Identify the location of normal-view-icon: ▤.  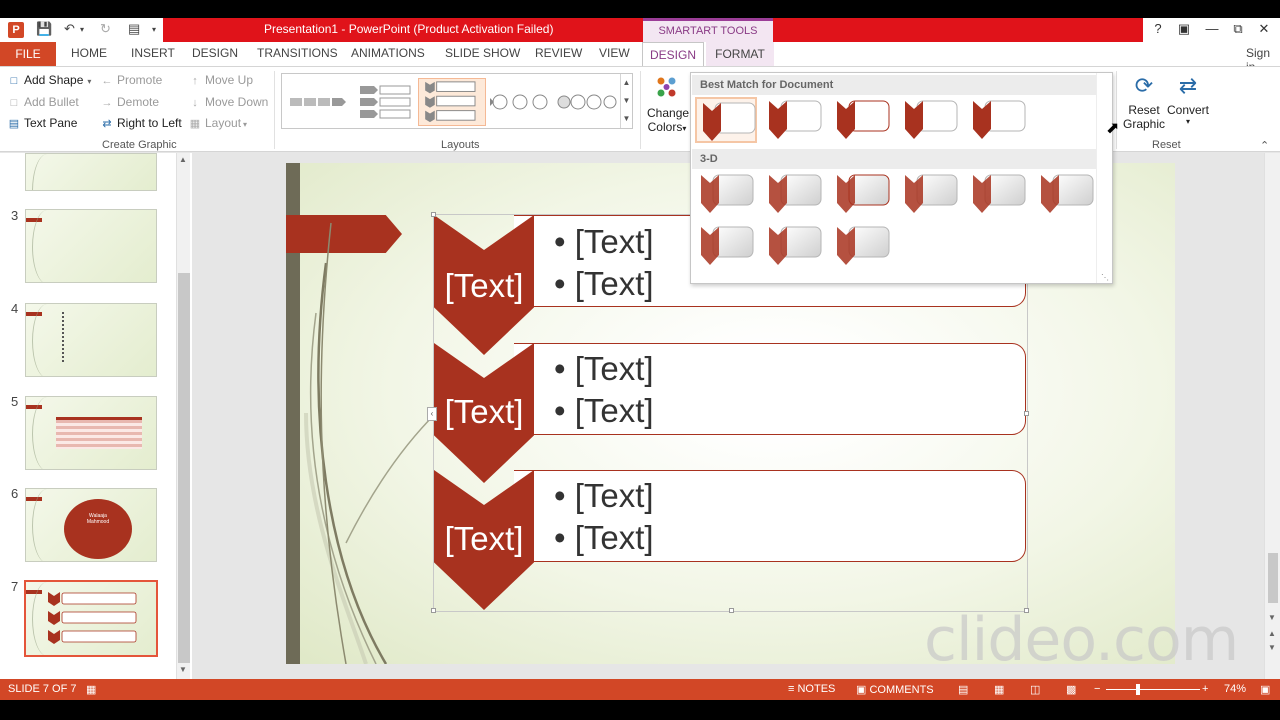
(963, 689).